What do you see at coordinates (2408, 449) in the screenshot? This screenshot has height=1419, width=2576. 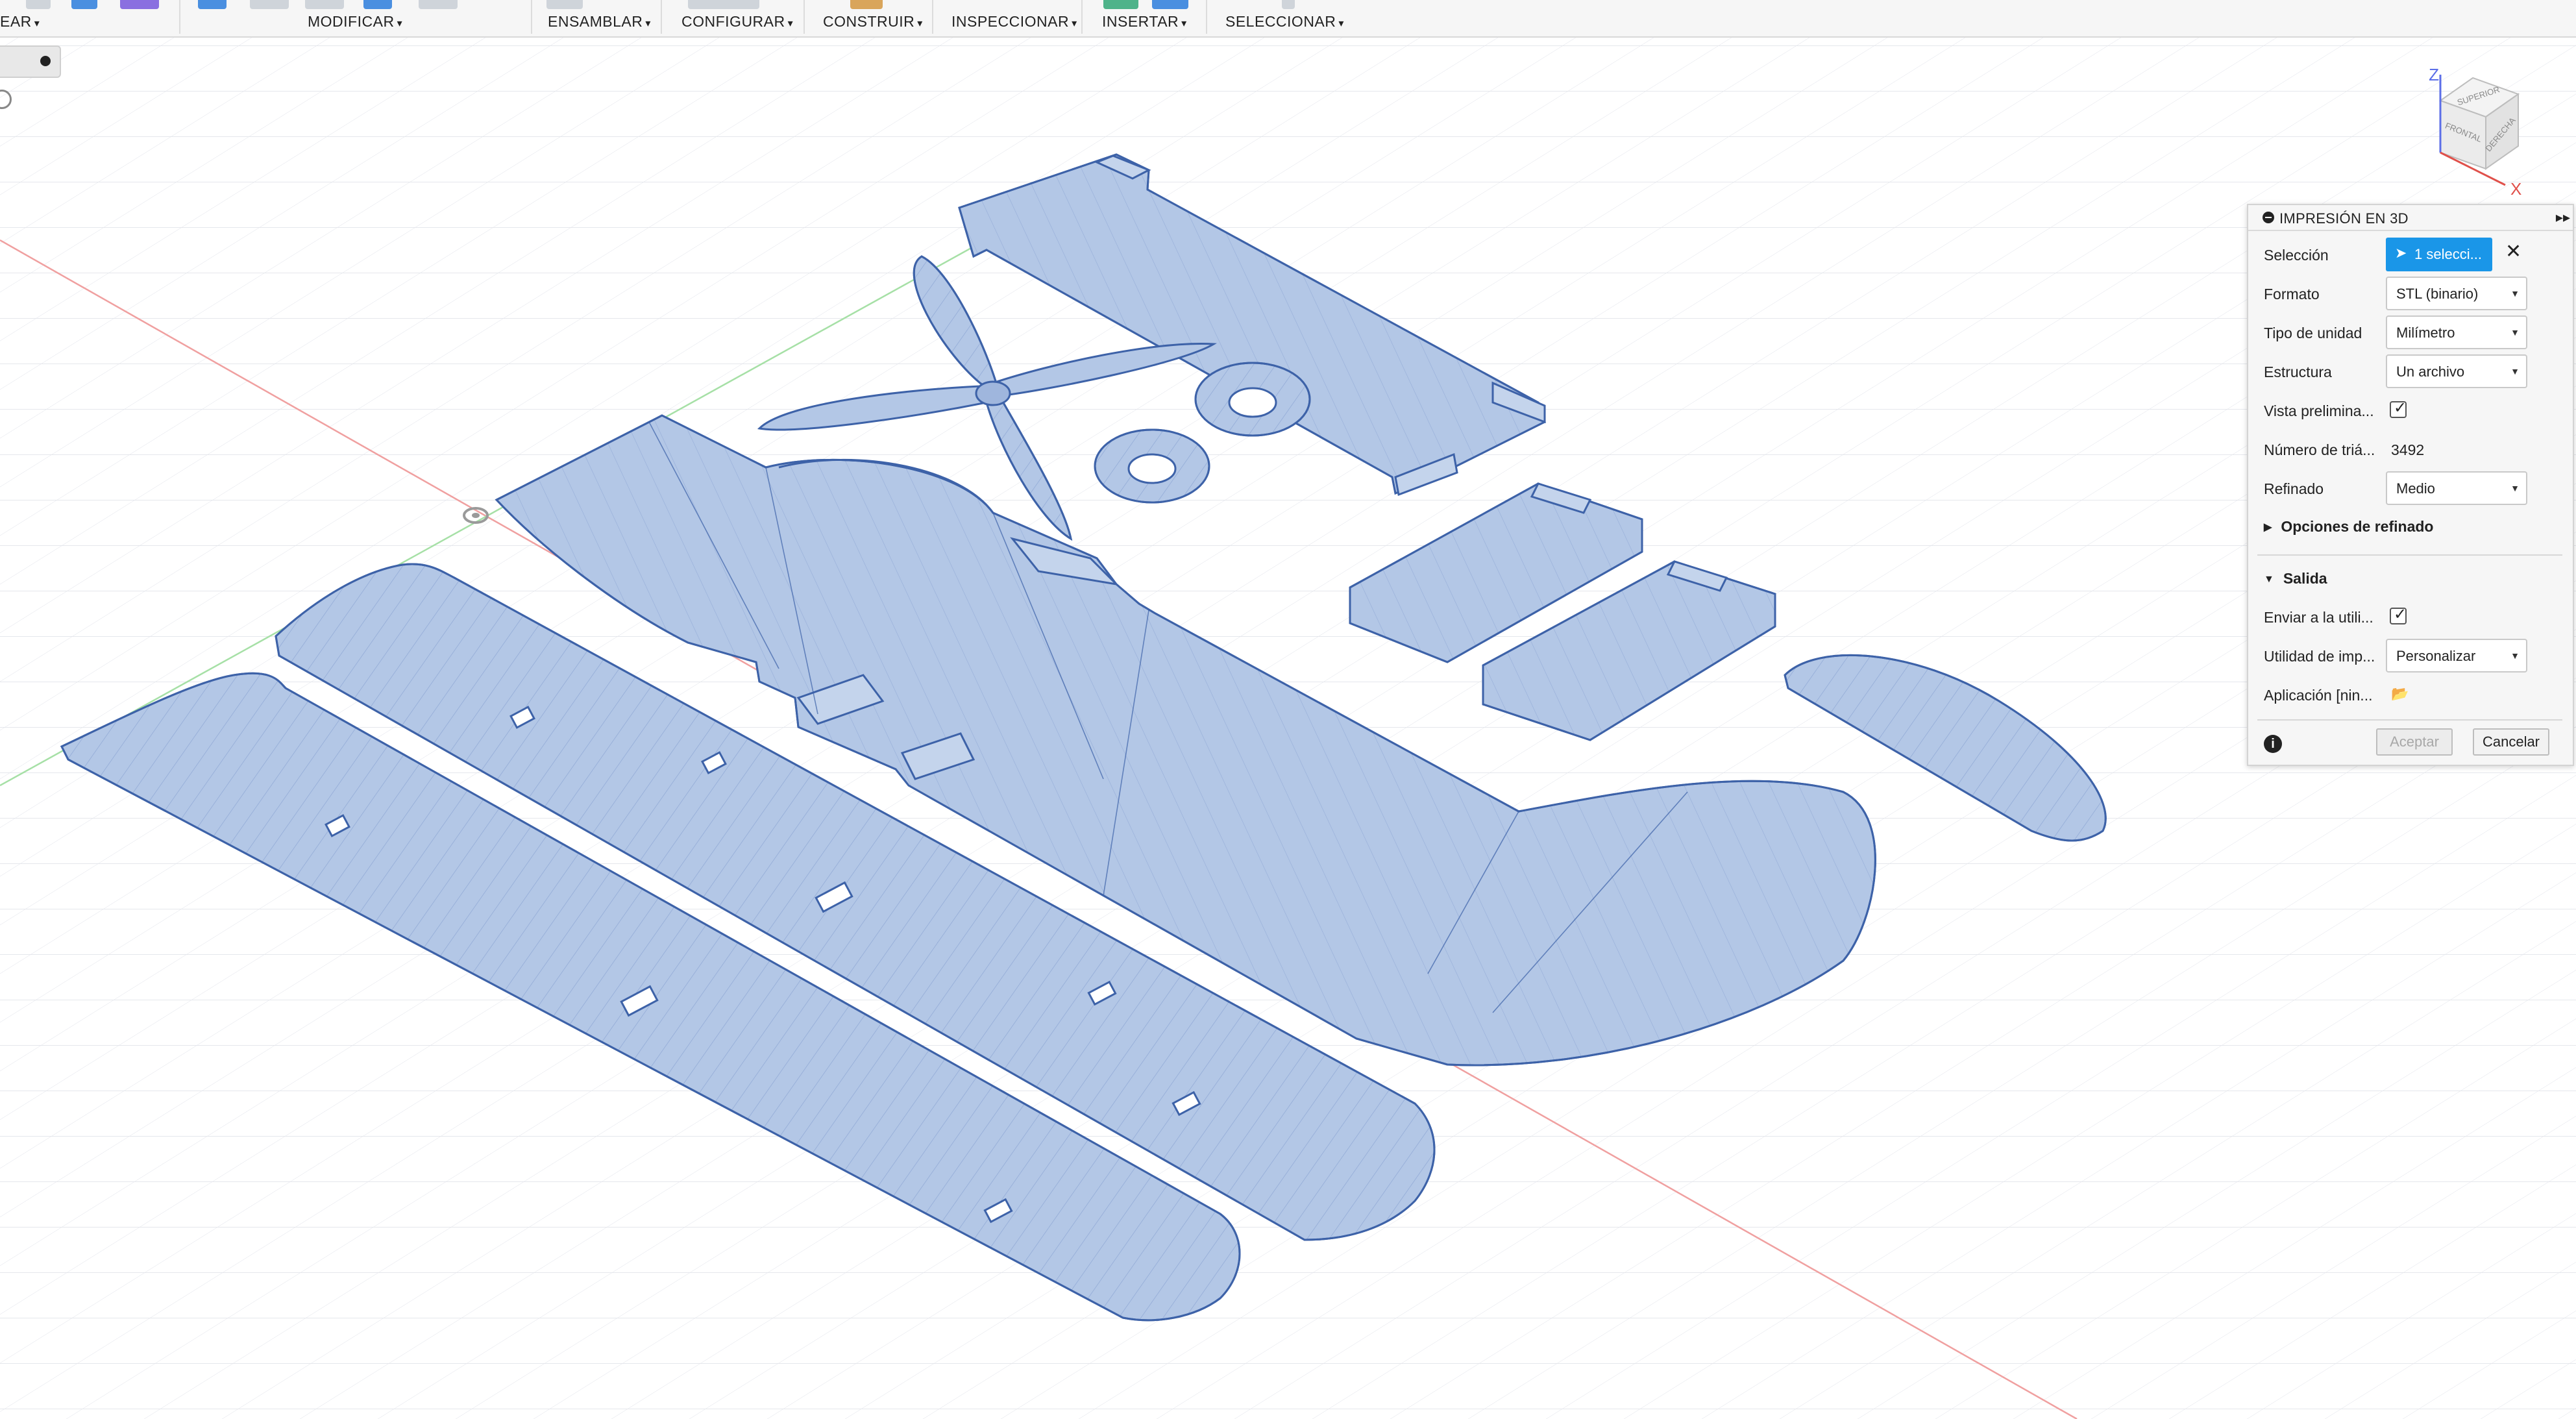 I see `numero-triangulos-value: 3492` at bounding box center [2408, 449].